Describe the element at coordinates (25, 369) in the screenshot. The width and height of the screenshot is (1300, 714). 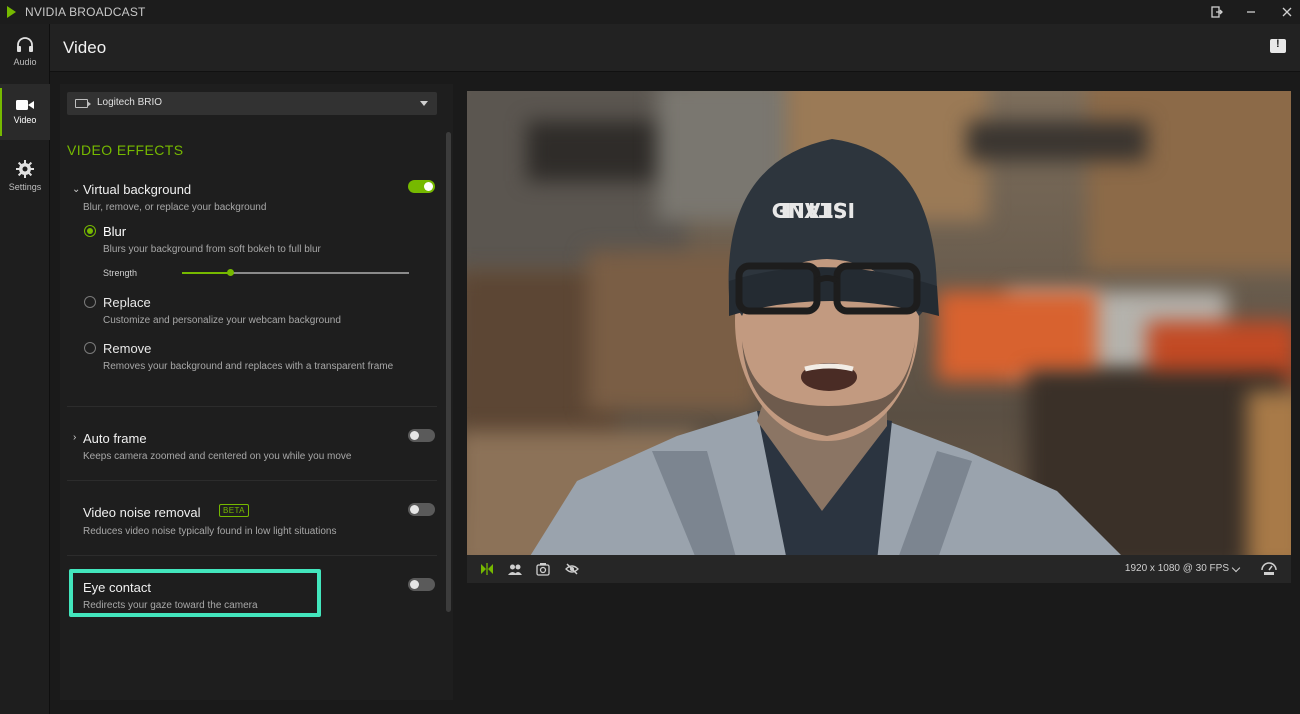
I see `left-nav: Audio Video Settings` at that location.